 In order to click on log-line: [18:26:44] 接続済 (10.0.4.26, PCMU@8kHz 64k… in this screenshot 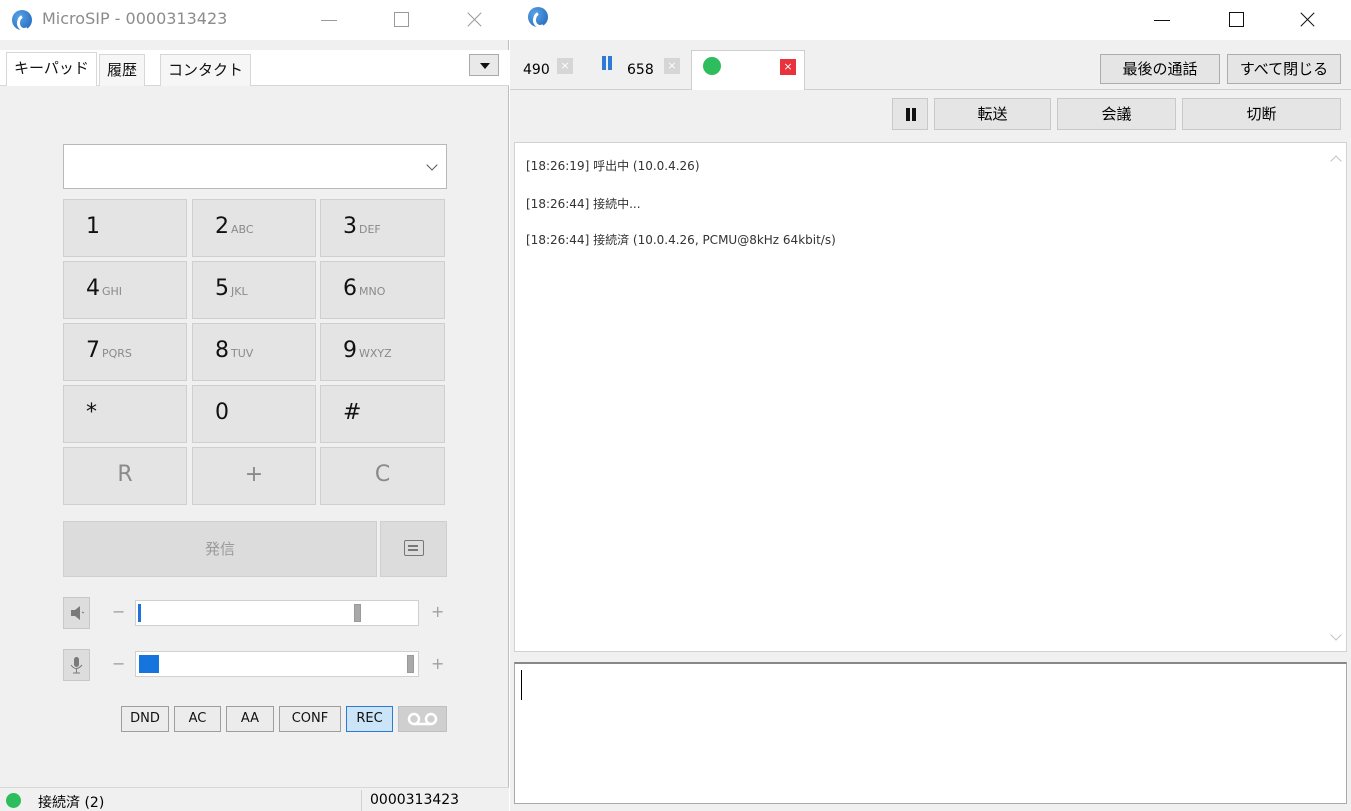, I will do `click(681, 240)`.